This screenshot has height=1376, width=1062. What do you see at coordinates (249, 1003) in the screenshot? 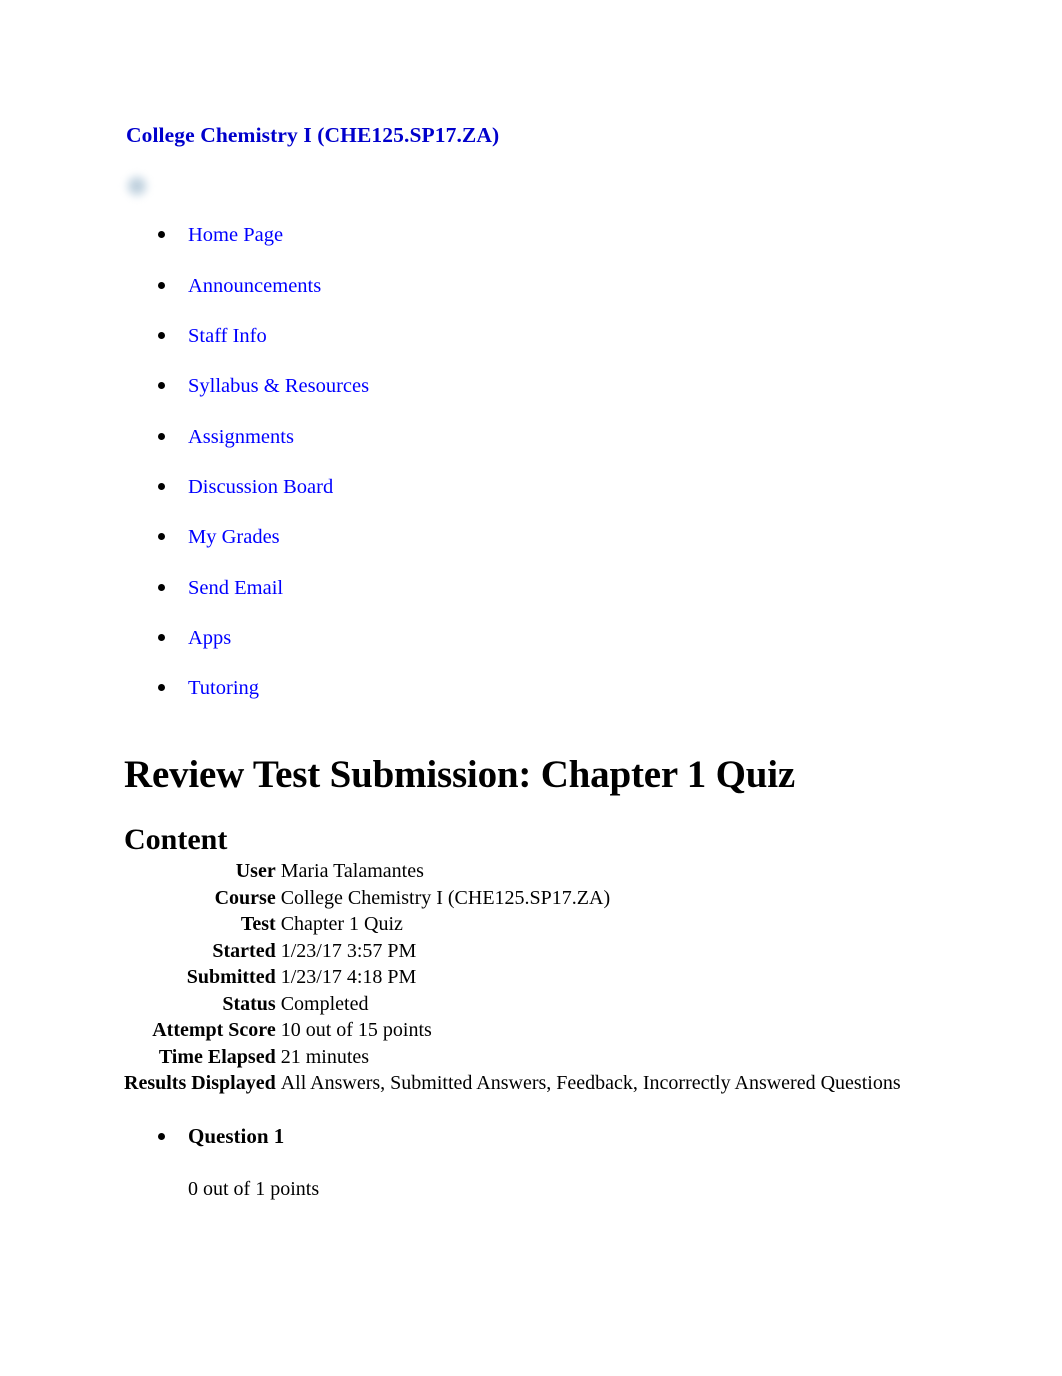
I see `info-label: Status` at bounding box center [249, 1003].